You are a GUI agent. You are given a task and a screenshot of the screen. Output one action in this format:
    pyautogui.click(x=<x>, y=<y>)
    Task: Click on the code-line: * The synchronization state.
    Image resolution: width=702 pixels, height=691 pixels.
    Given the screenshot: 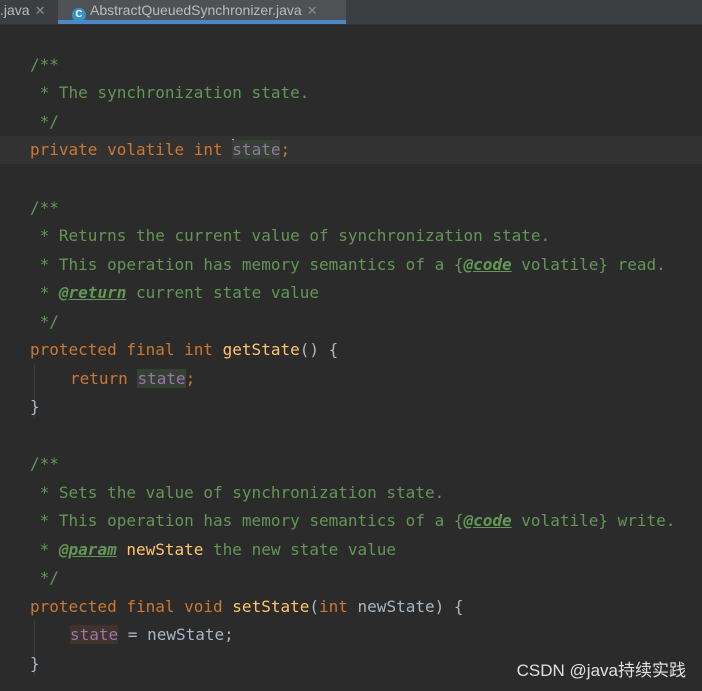 What is the action you would take?
    pyautogui.click(x=170, y=92)
    